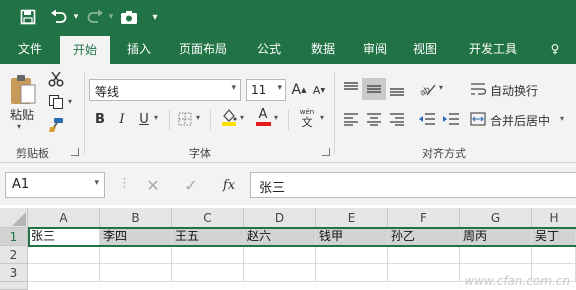  Describe the element at coordinates (85, 50) in the screenshot. I see `tab-home: 开始` at that location.